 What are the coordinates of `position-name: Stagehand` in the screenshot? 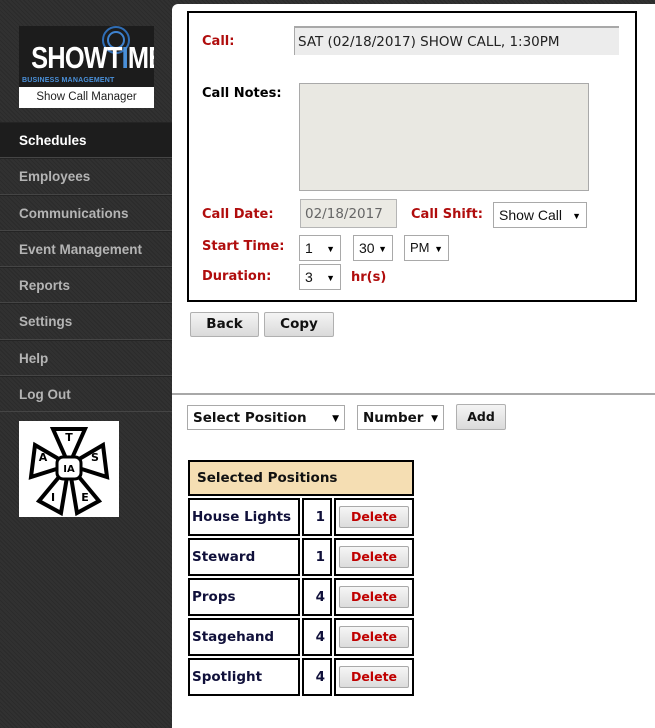 It's located at (244, 637).